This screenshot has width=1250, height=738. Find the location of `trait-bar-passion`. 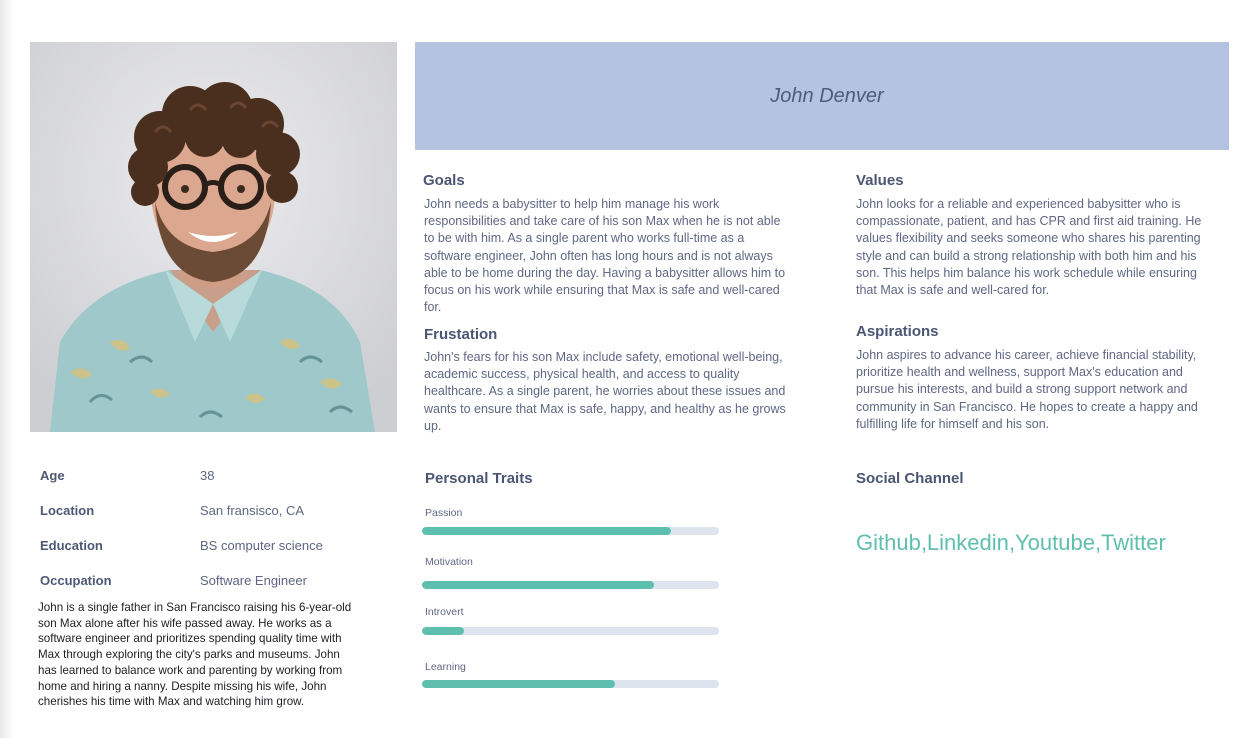

trait-bar-passion is located at coordinates (570, 531).